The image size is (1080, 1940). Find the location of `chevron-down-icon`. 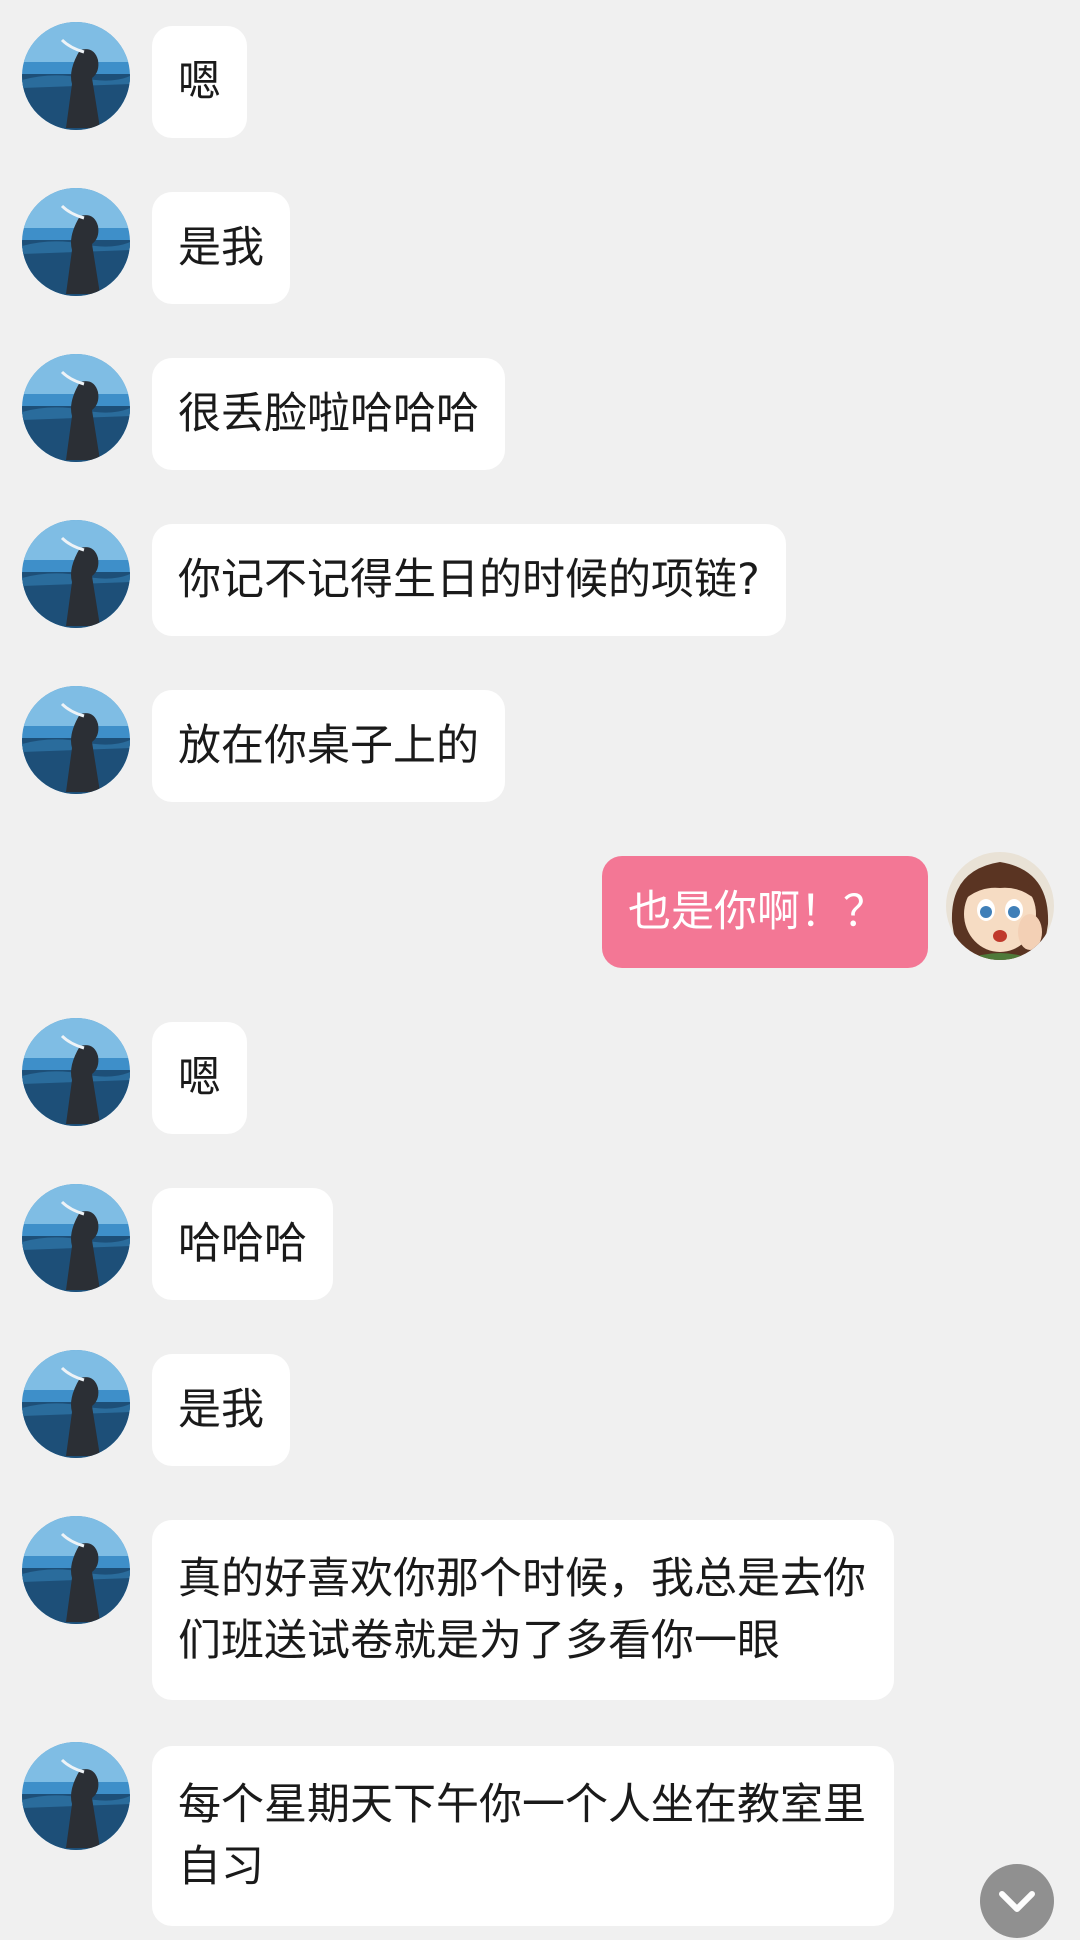

chevron-down-icon is located at coordinates (1017, 1901).